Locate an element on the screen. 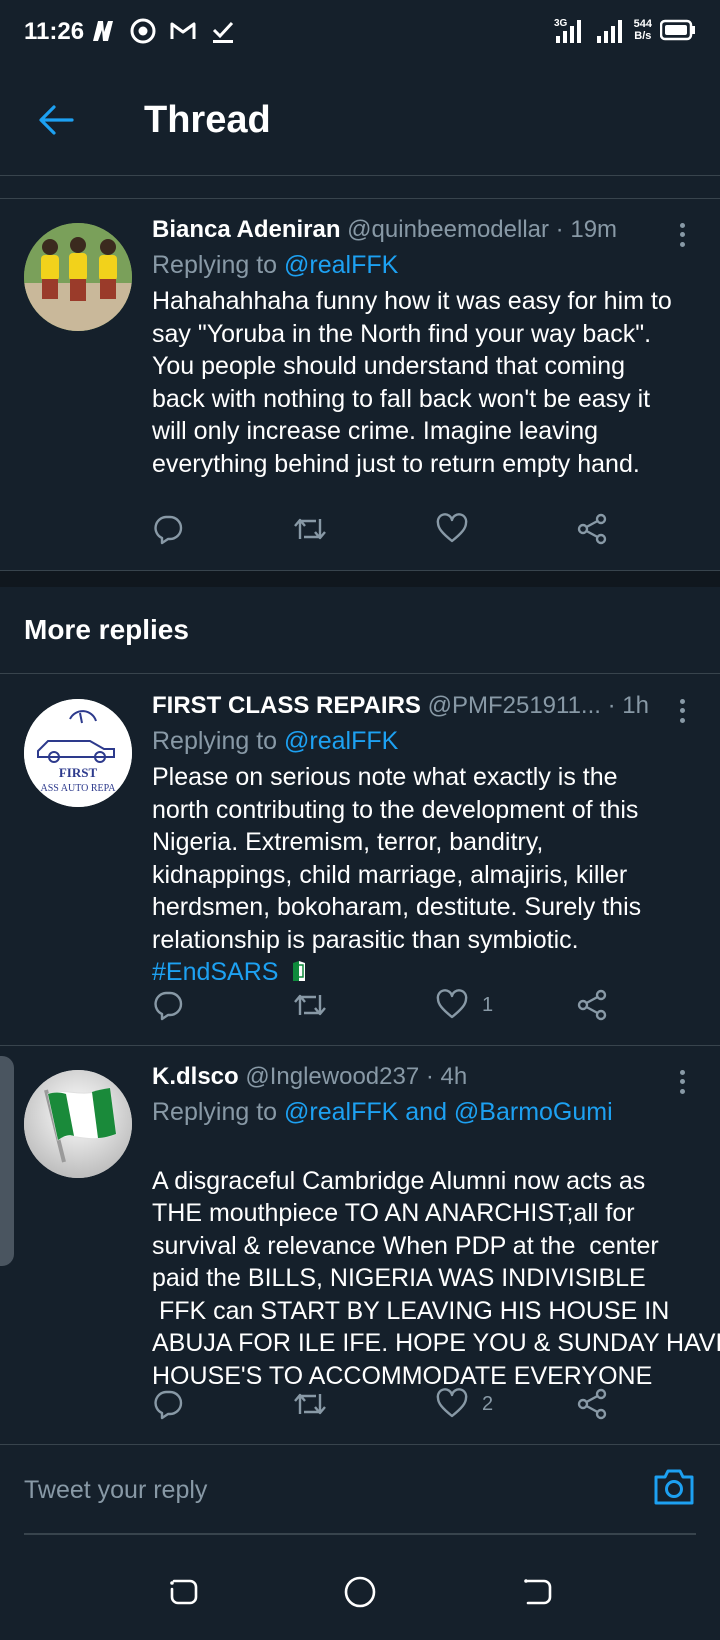 Image resolution: width=720 pixels, height=1640 pixels. reply-input is located at coordinates (324, 1490).